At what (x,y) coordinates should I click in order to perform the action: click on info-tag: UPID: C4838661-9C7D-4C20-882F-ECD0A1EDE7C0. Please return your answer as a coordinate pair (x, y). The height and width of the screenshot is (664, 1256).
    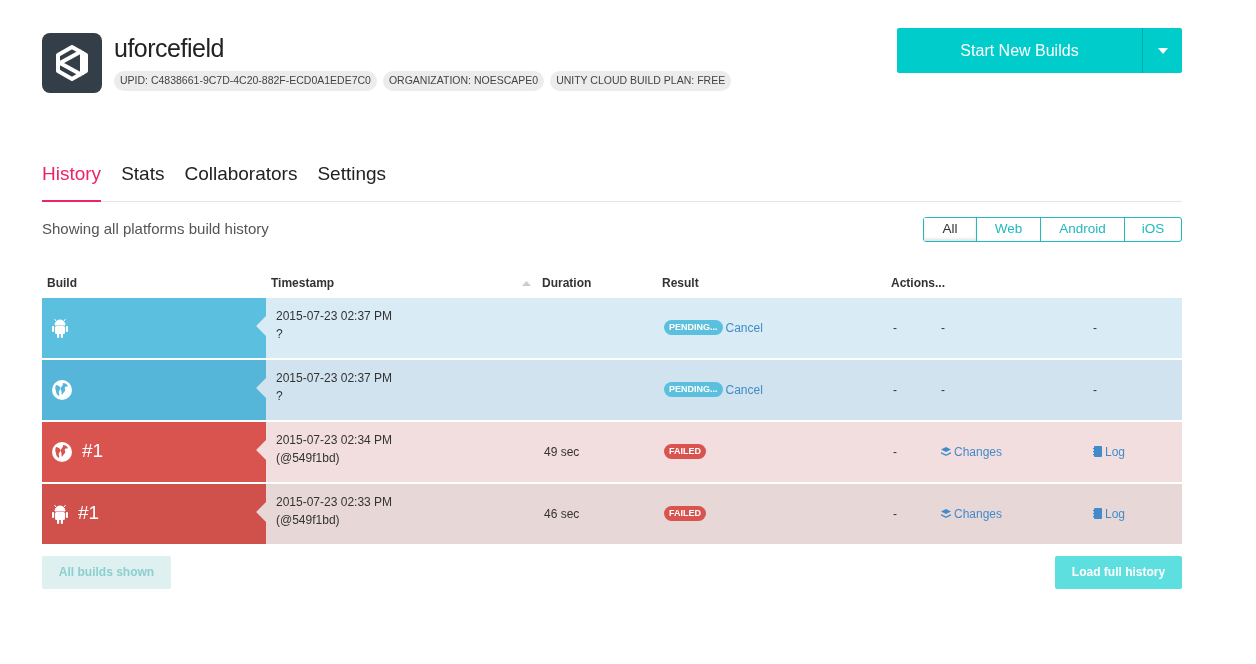
    Looking at the image, I should click on (245, 81).